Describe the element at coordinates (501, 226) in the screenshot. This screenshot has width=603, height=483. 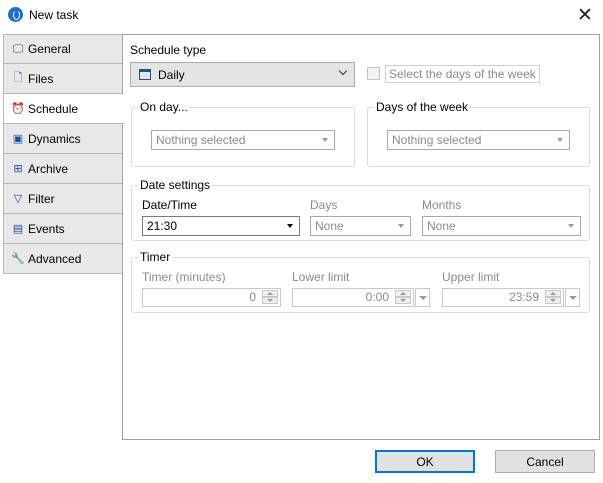
I see `months-dropdown: None` at that location.